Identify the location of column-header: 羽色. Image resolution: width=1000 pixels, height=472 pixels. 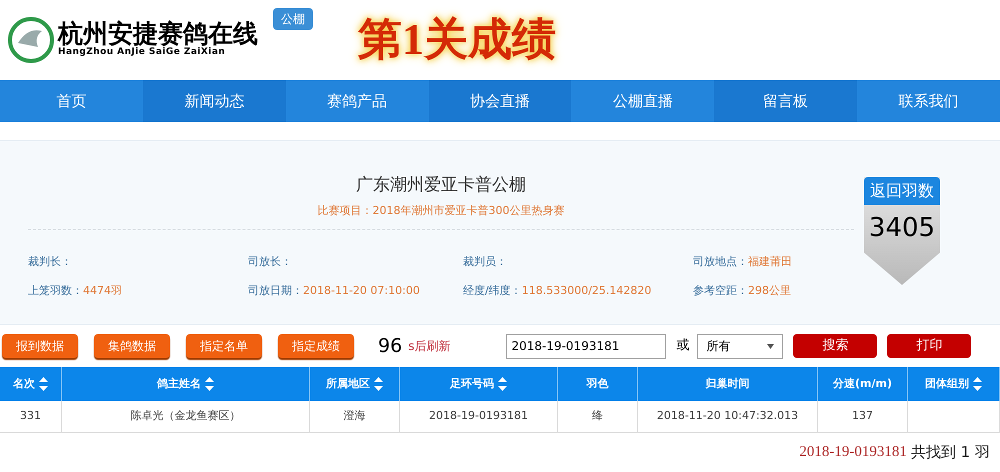
(598, 384).